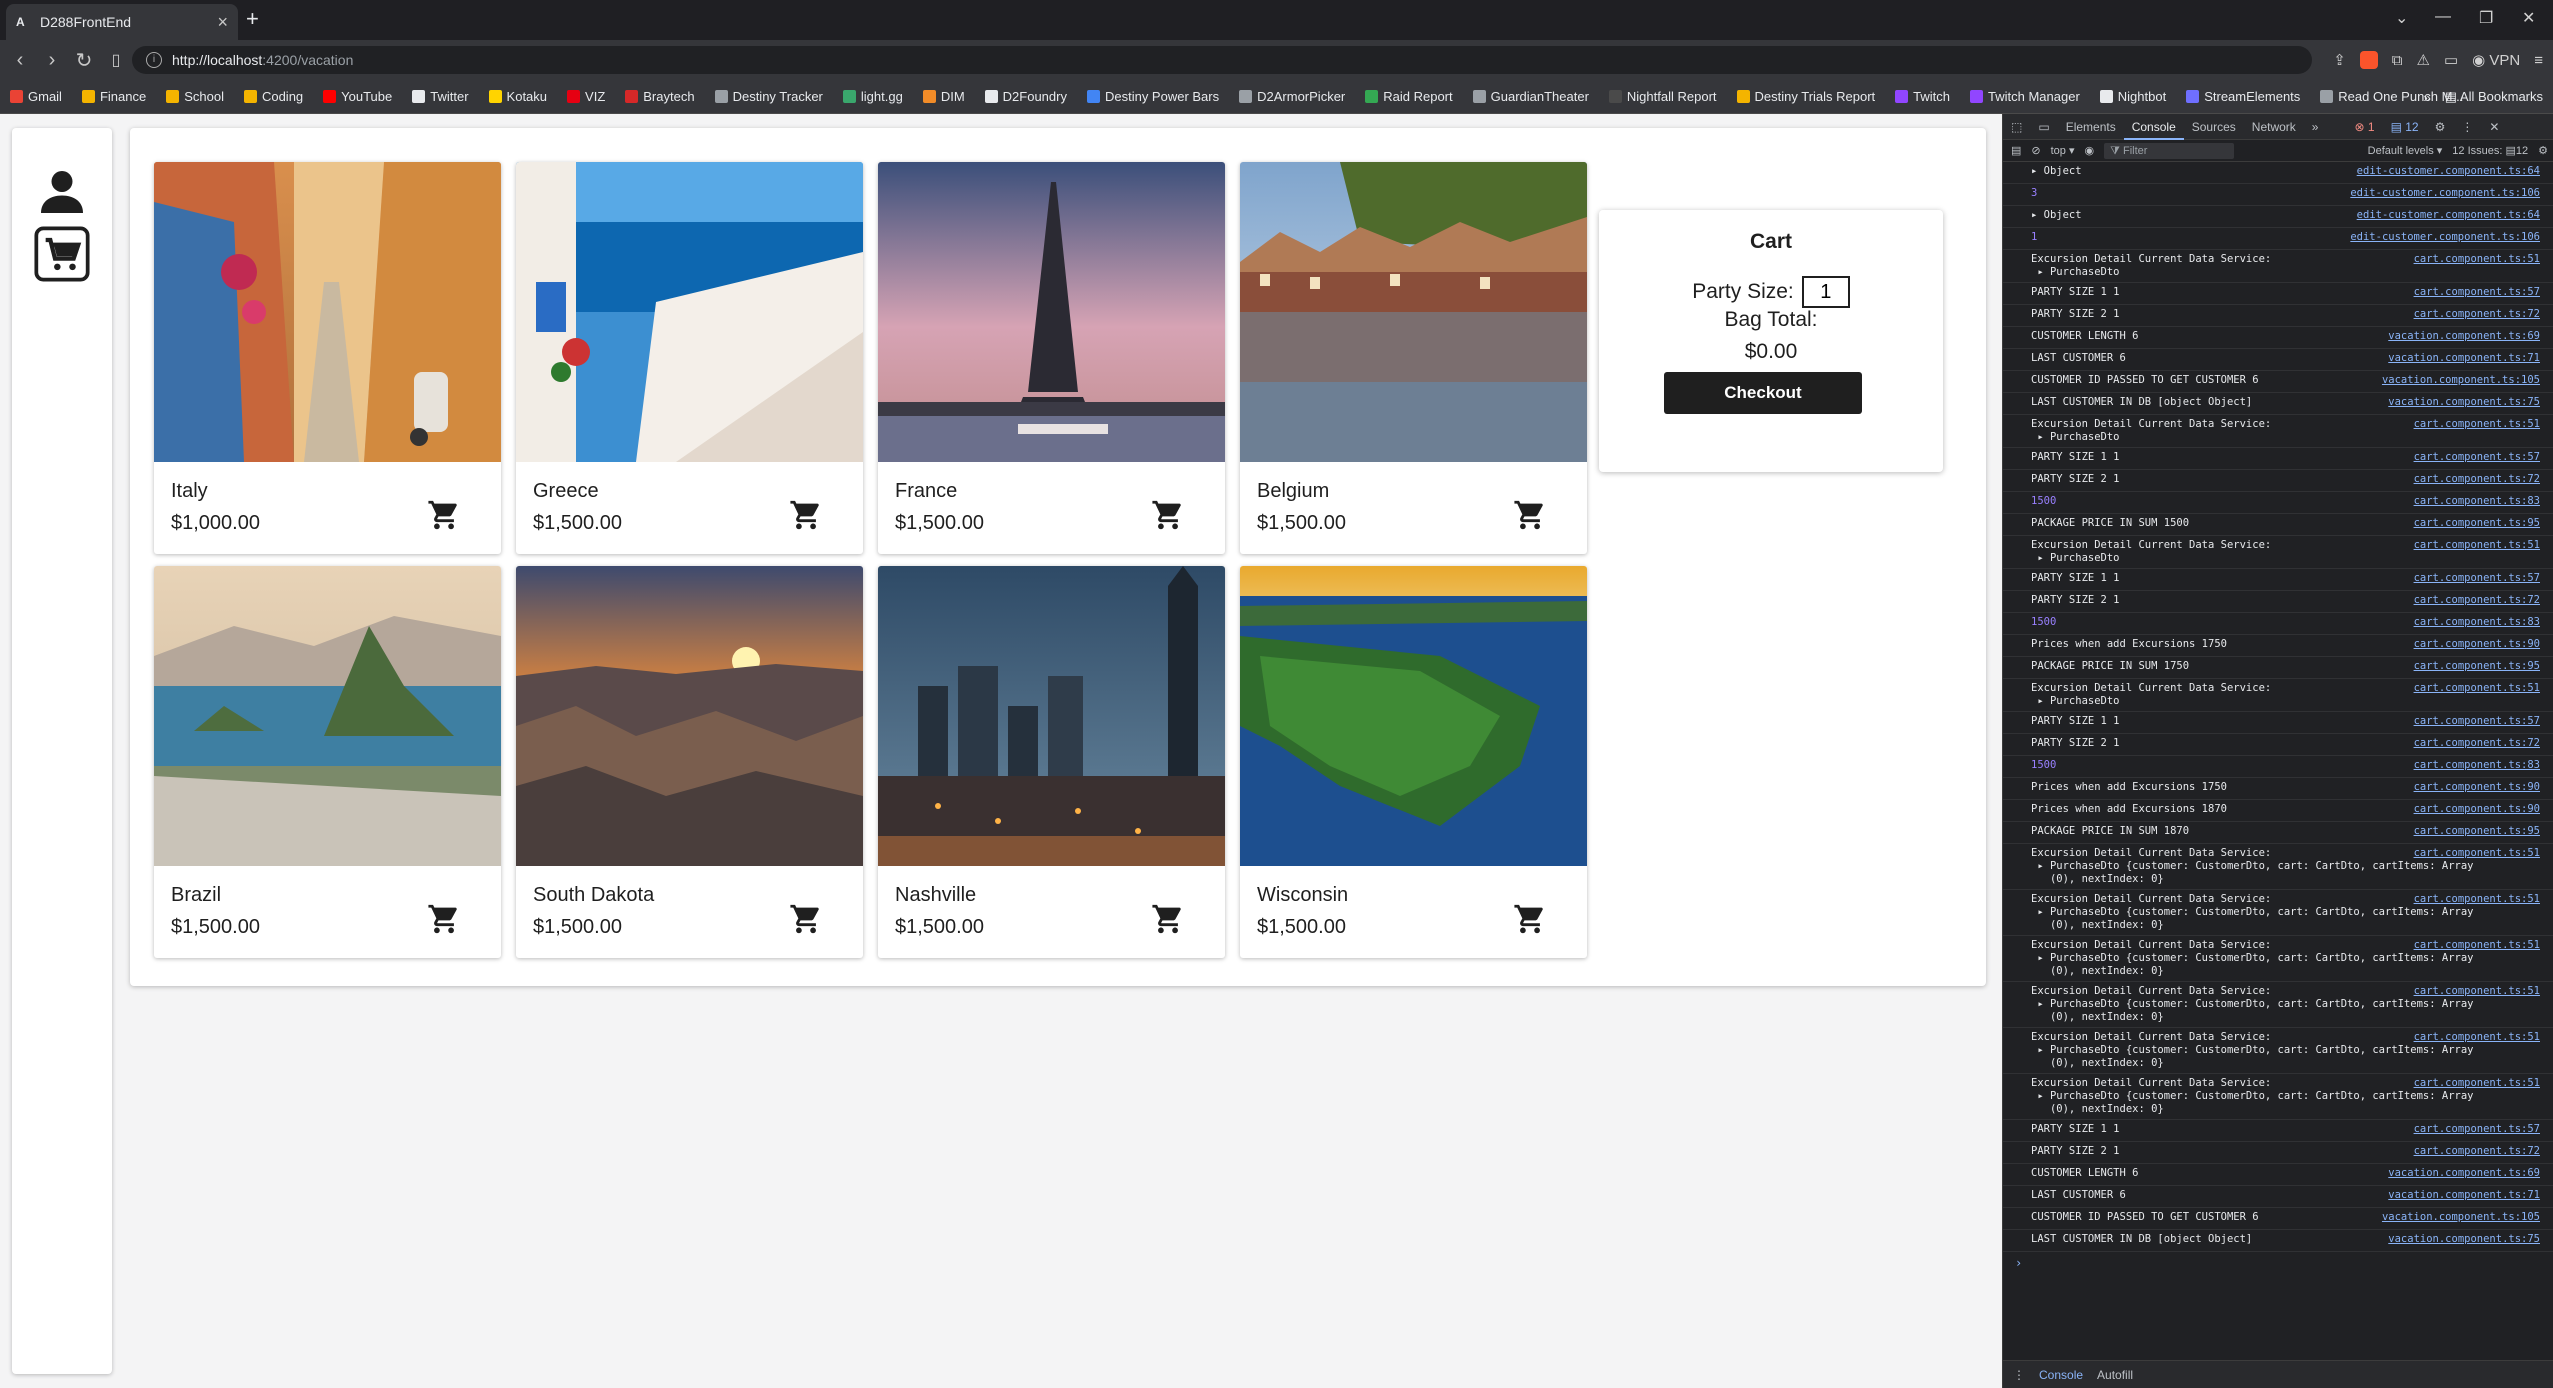 The width and height of the screenshot is (2553, 1388). I want to click on bookmark-item: light.gg, so click(872, 96).